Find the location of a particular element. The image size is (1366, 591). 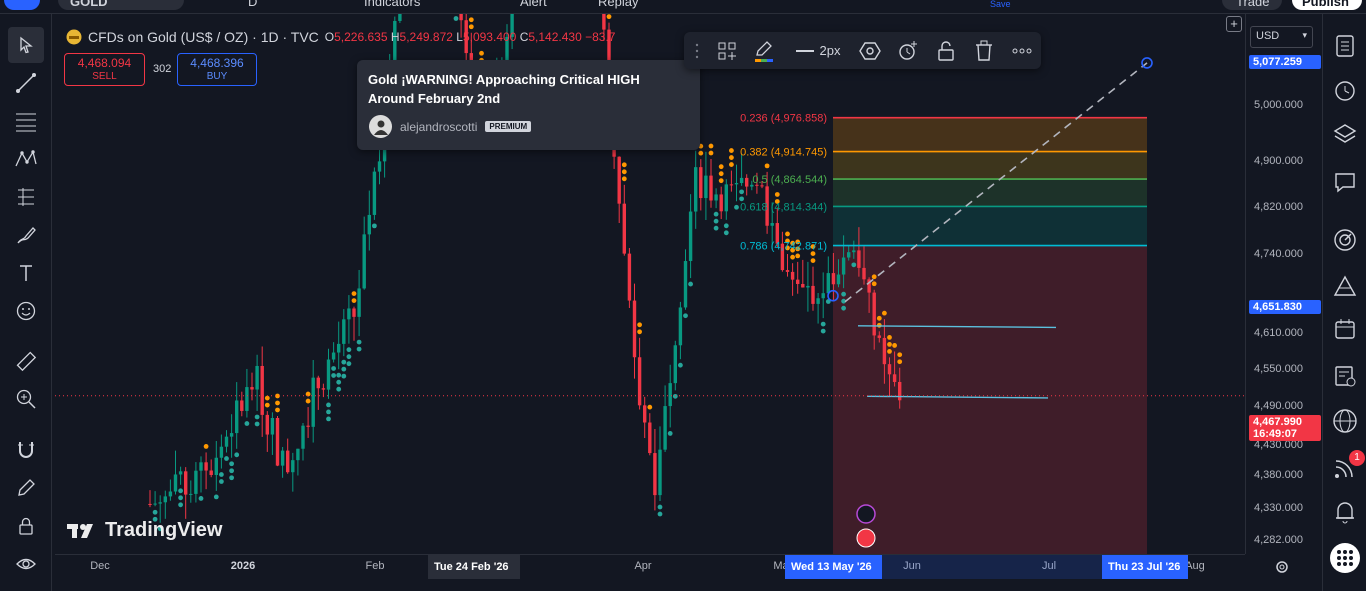

fib-retracement-icon is located at coordinates (26, 122).